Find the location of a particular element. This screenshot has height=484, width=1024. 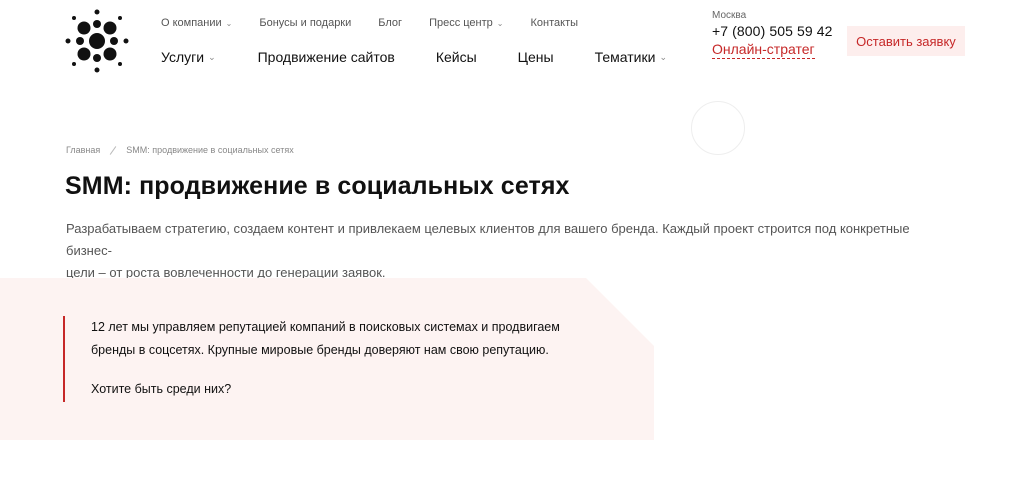

nav-main-services: Услуги ⌄ is located at coordinates (188, 57).